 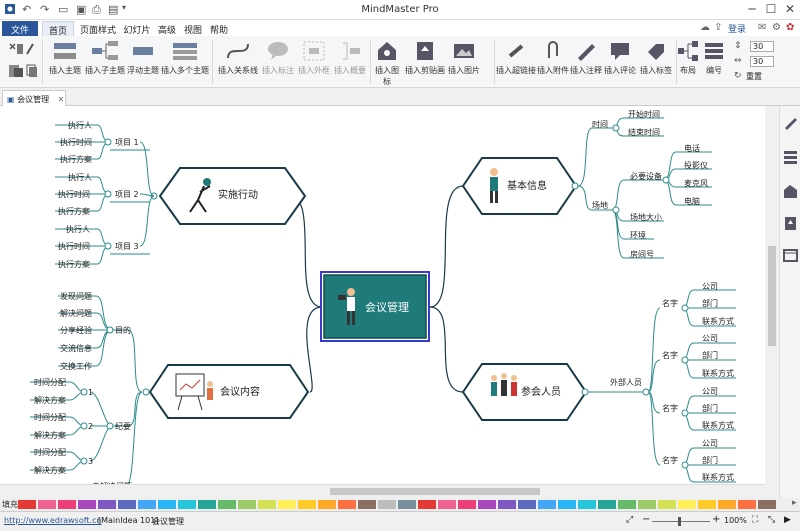 I want to click on share-icon: ⇪, so click(x=718, y=27).